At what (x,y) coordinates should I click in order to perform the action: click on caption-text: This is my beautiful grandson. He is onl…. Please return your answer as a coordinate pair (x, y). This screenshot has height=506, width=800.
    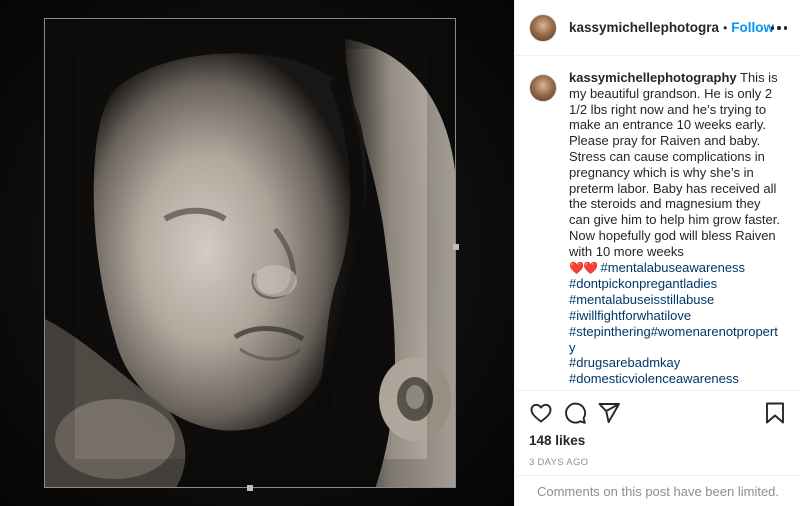
    Looking at the image, I should click on (674, 164).